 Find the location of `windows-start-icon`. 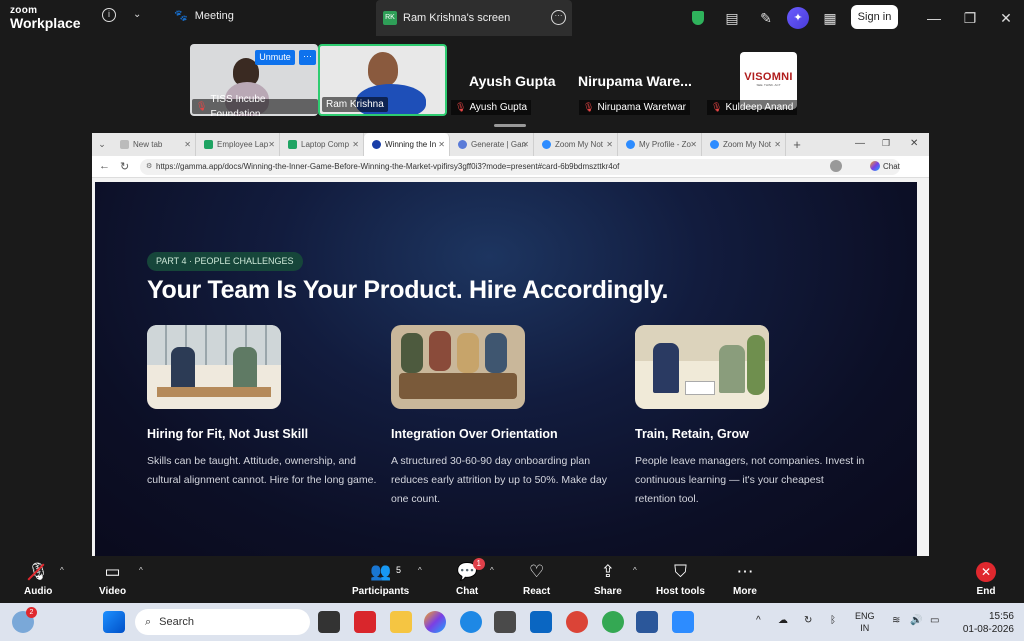

windows-start-icon is located at coordinates (114, 622).